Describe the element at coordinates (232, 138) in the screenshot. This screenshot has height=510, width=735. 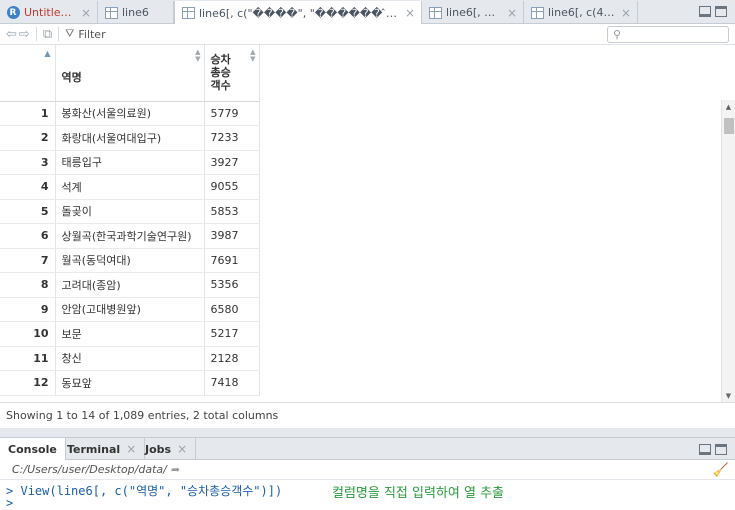
I see `passenger-count-cell: 7233` at that location.